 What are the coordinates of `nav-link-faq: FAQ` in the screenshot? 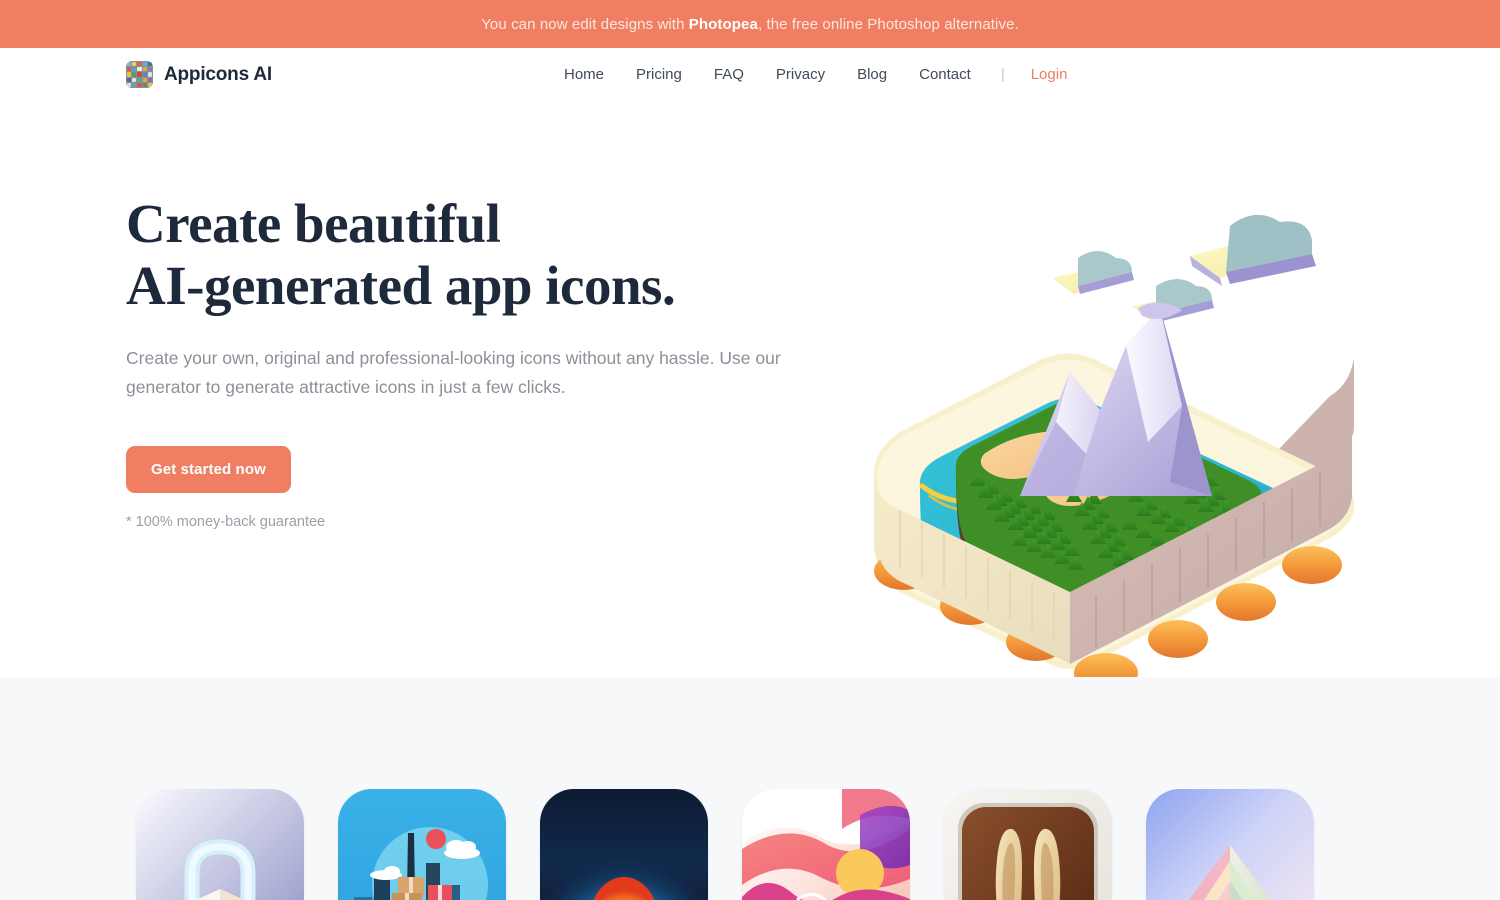 It's located at (729, 74).